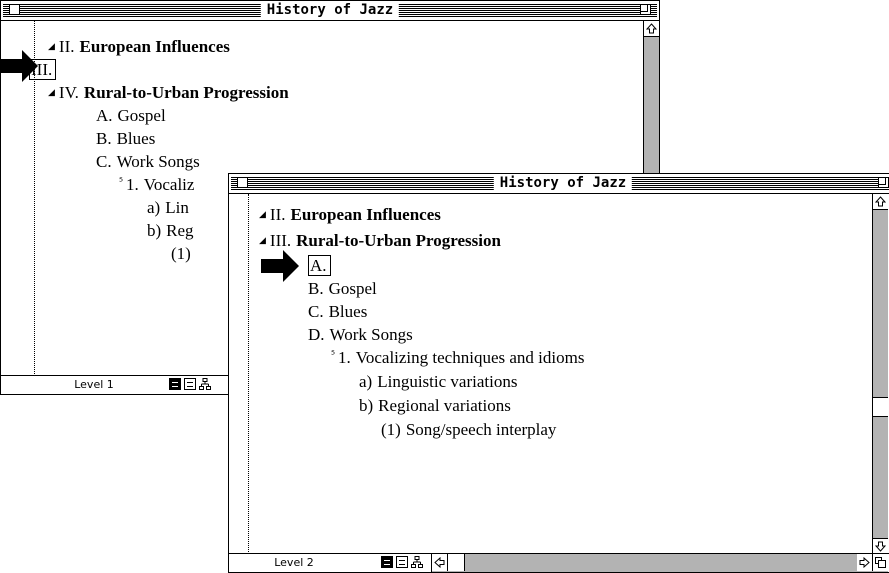 The height and width of the screenshot is (573, 889). I want to click on outline-guide-line, so click(248, 374).